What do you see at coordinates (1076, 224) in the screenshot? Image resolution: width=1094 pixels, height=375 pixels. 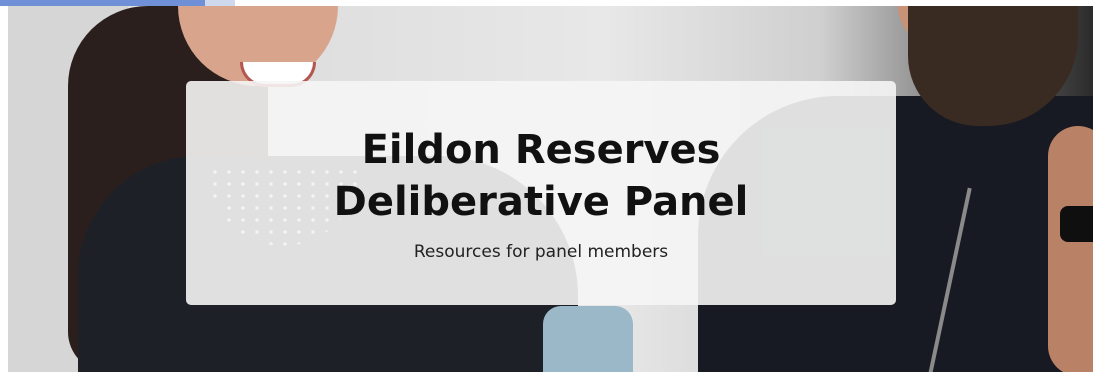 I see `hero-photo-watch` at bounding box center [1076, 224].